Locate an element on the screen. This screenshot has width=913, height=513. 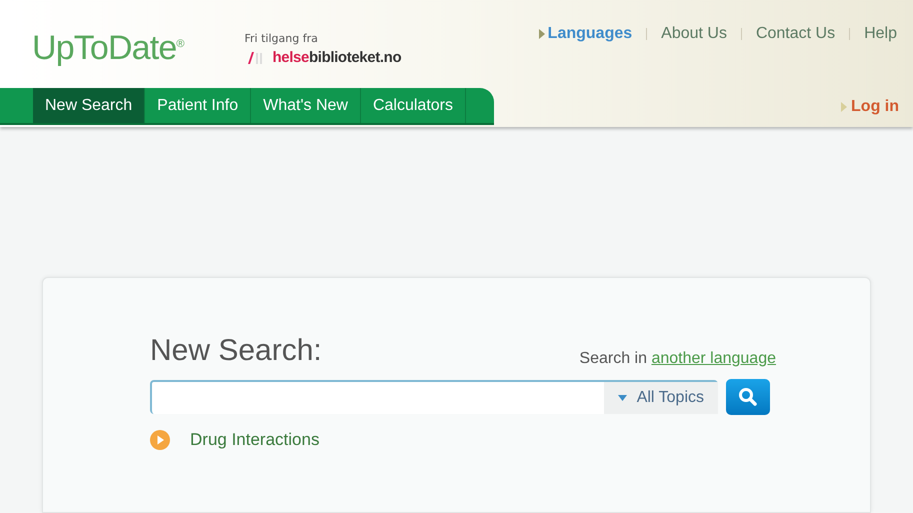
search-title: New Search: is located at coordinates (236, 351).